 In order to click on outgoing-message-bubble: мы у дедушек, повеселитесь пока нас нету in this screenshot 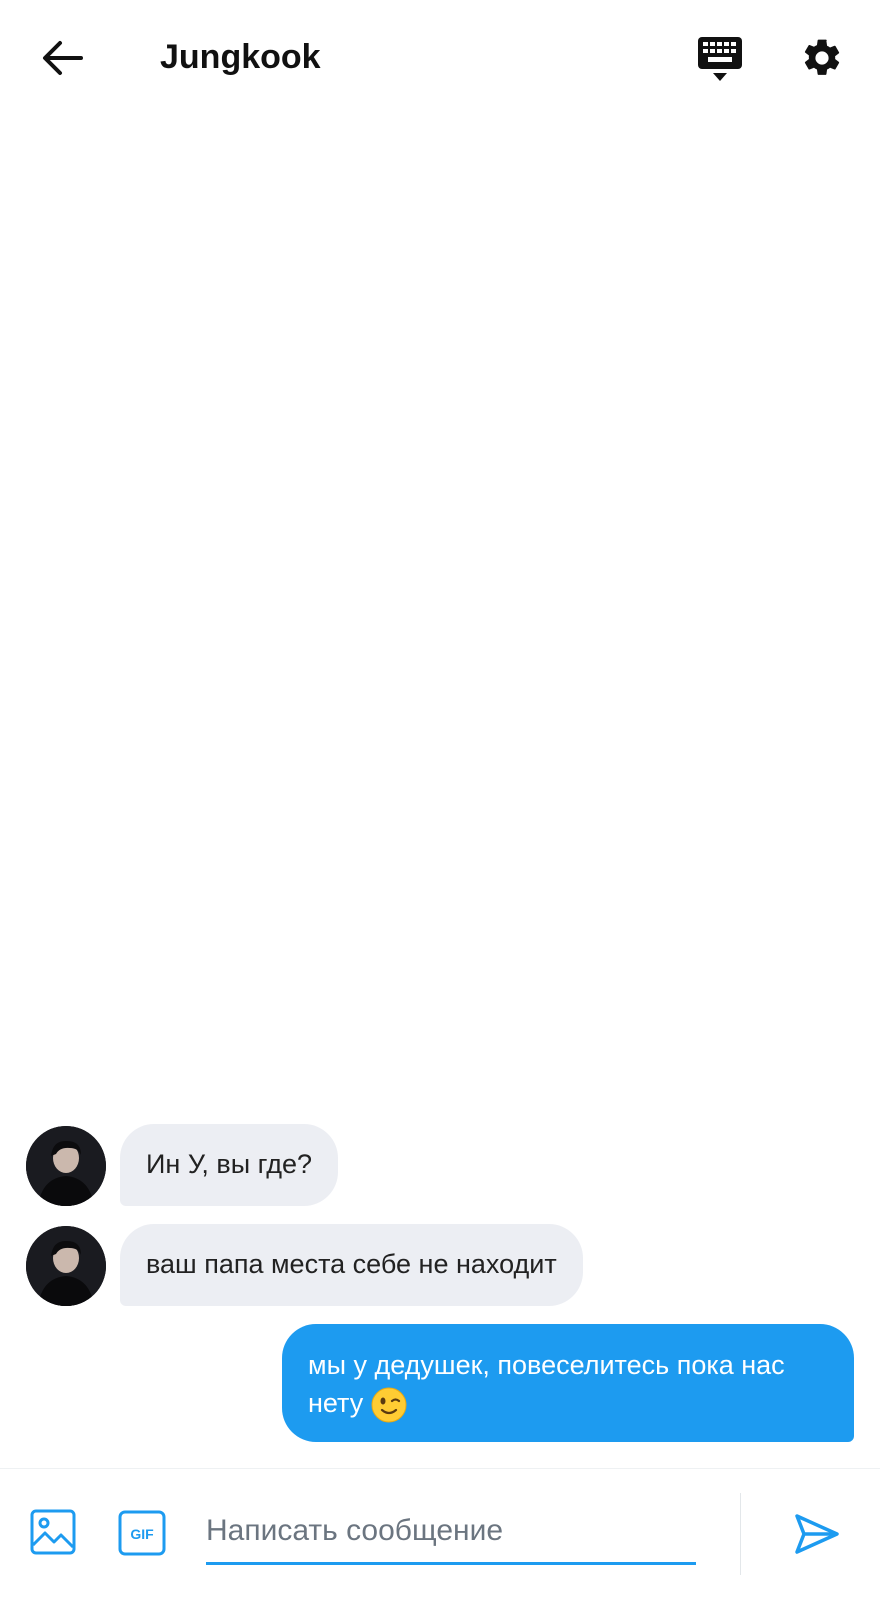, I will do `click(568, 1383)`.